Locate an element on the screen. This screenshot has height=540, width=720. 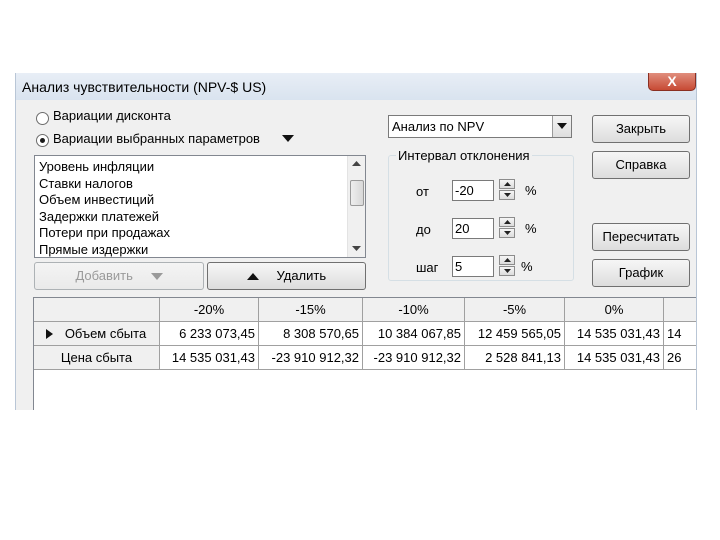
list-scrollbar is located at coordinates (356, 206).